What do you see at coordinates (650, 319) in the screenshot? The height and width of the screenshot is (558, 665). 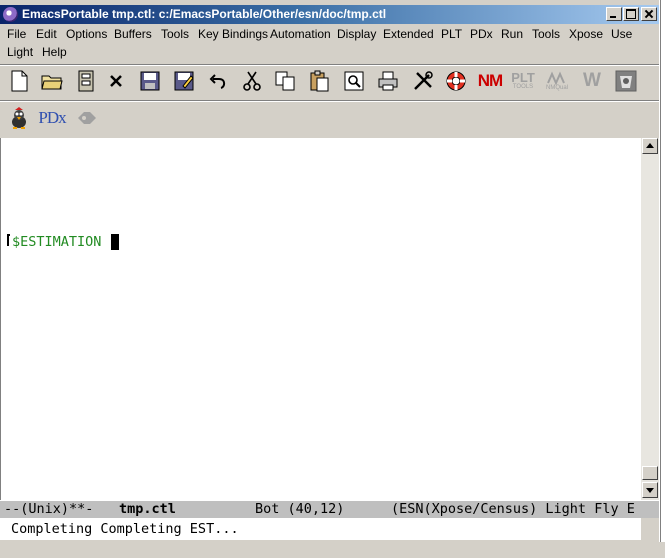 I see `vertical-scrollbar` at bounding box center [650, 319].